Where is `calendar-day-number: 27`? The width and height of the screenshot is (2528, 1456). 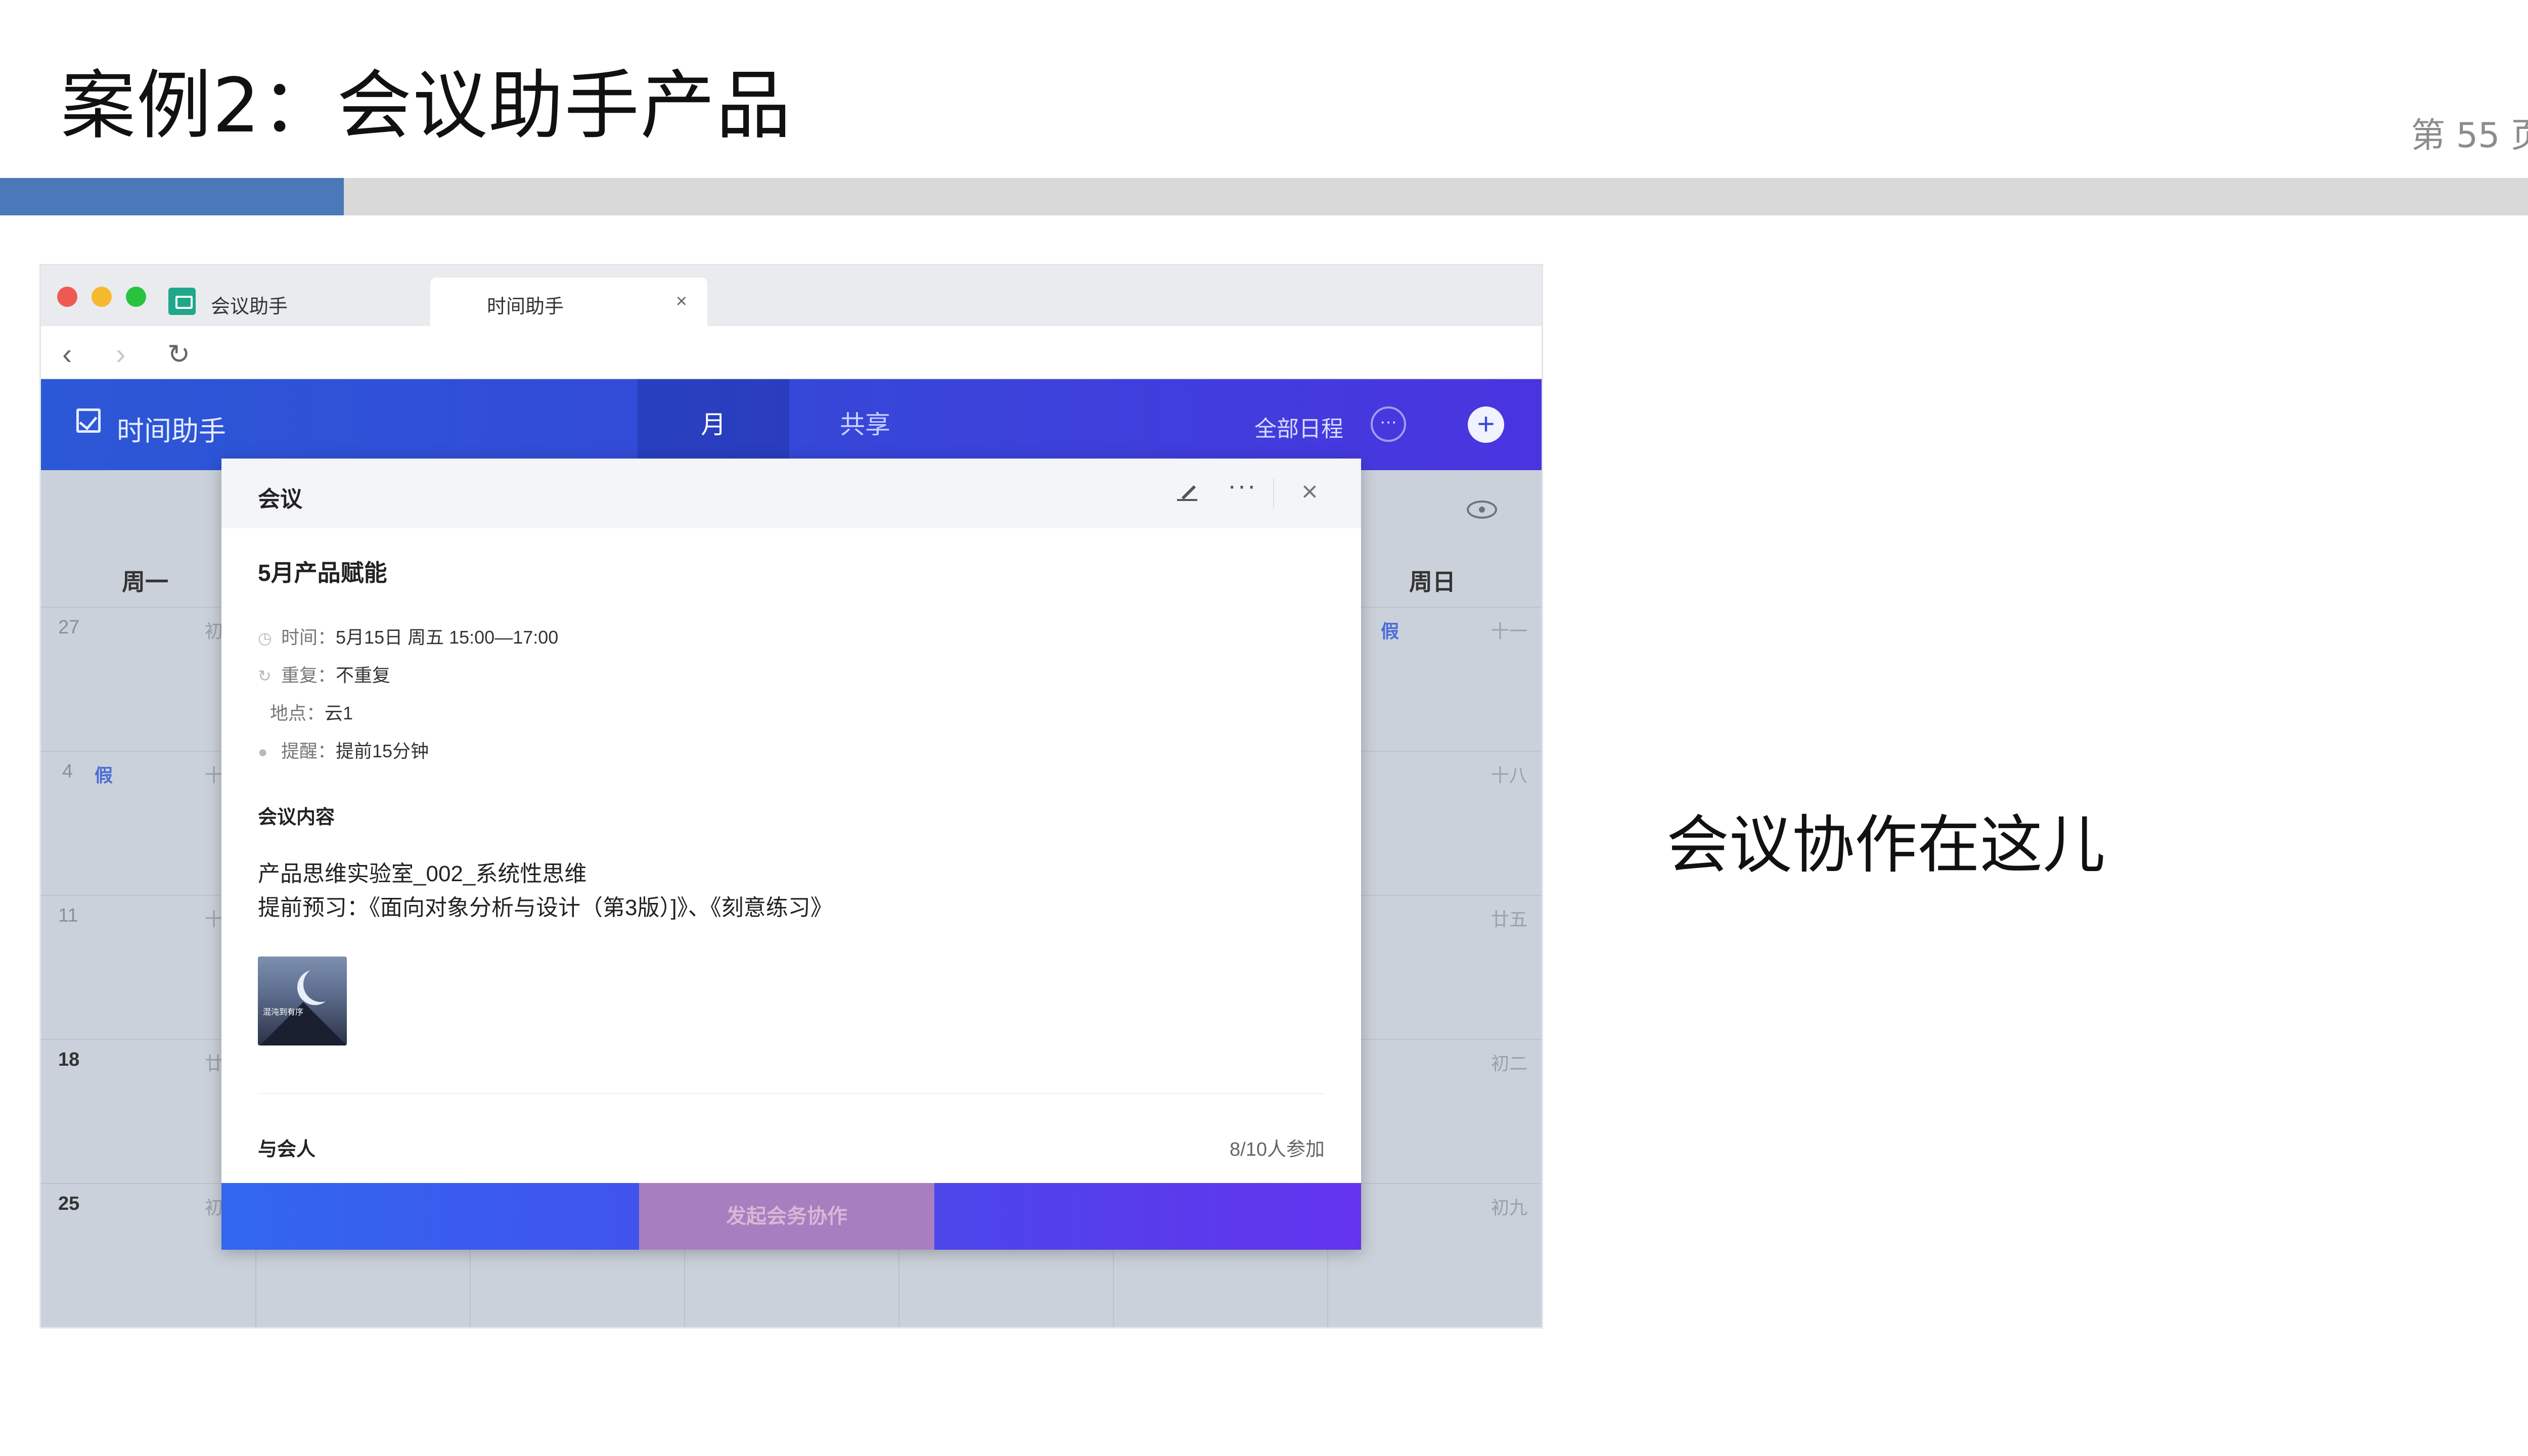
calendar-day-number: 27 is located at coordinates (69, 628).